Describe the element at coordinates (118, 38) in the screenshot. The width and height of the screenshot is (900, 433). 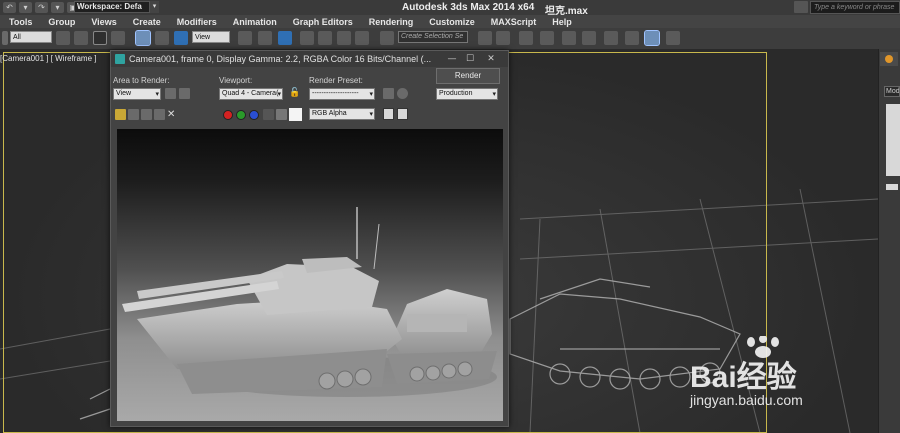
I see `window-crossing-icon` at that location.